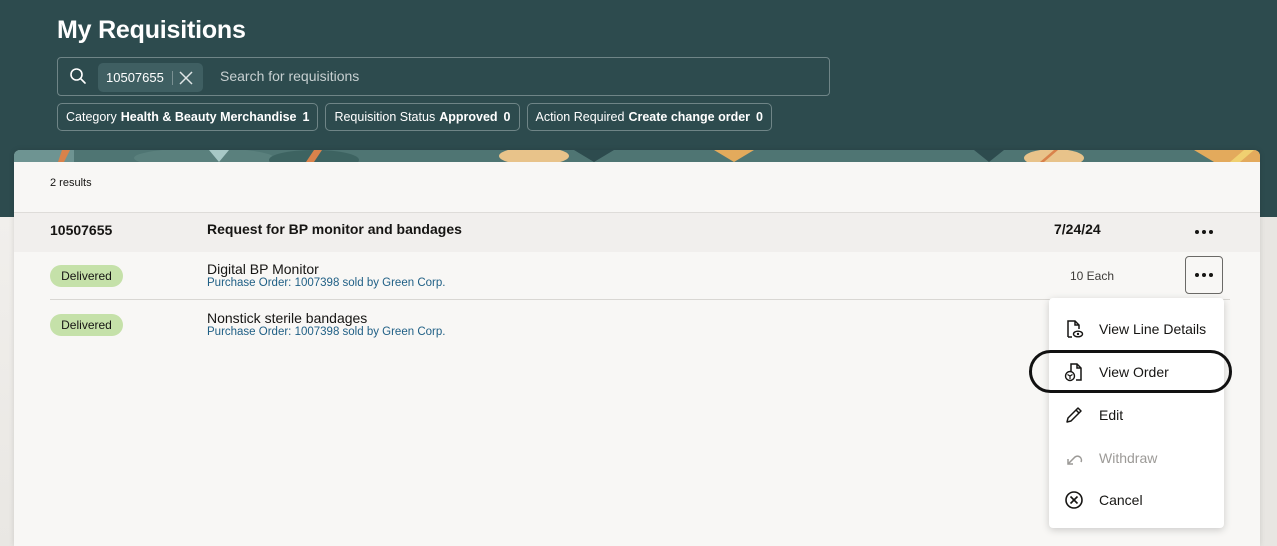  I want to click on circle-x-icon, so click(1074, 500).